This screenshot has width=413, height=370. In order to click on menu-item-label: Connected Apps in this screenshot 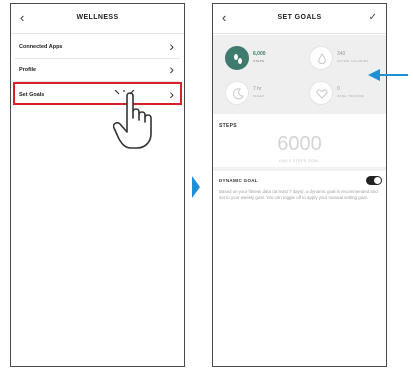, I will do `click(41, 47)`.